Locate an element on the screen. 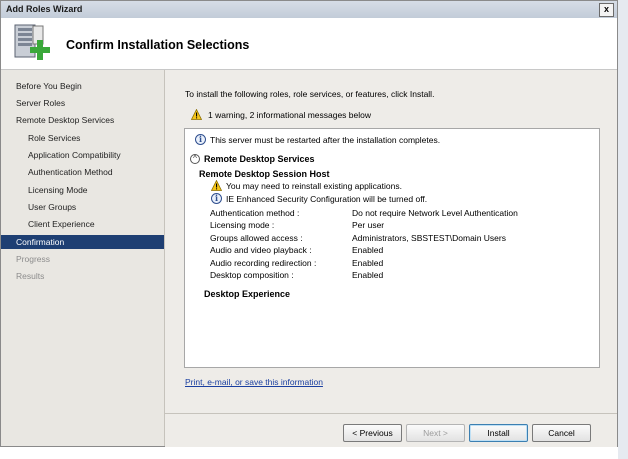  nav-item-remote-desktop-services: Remote Desktop Services is located at coordinates (82, 120).